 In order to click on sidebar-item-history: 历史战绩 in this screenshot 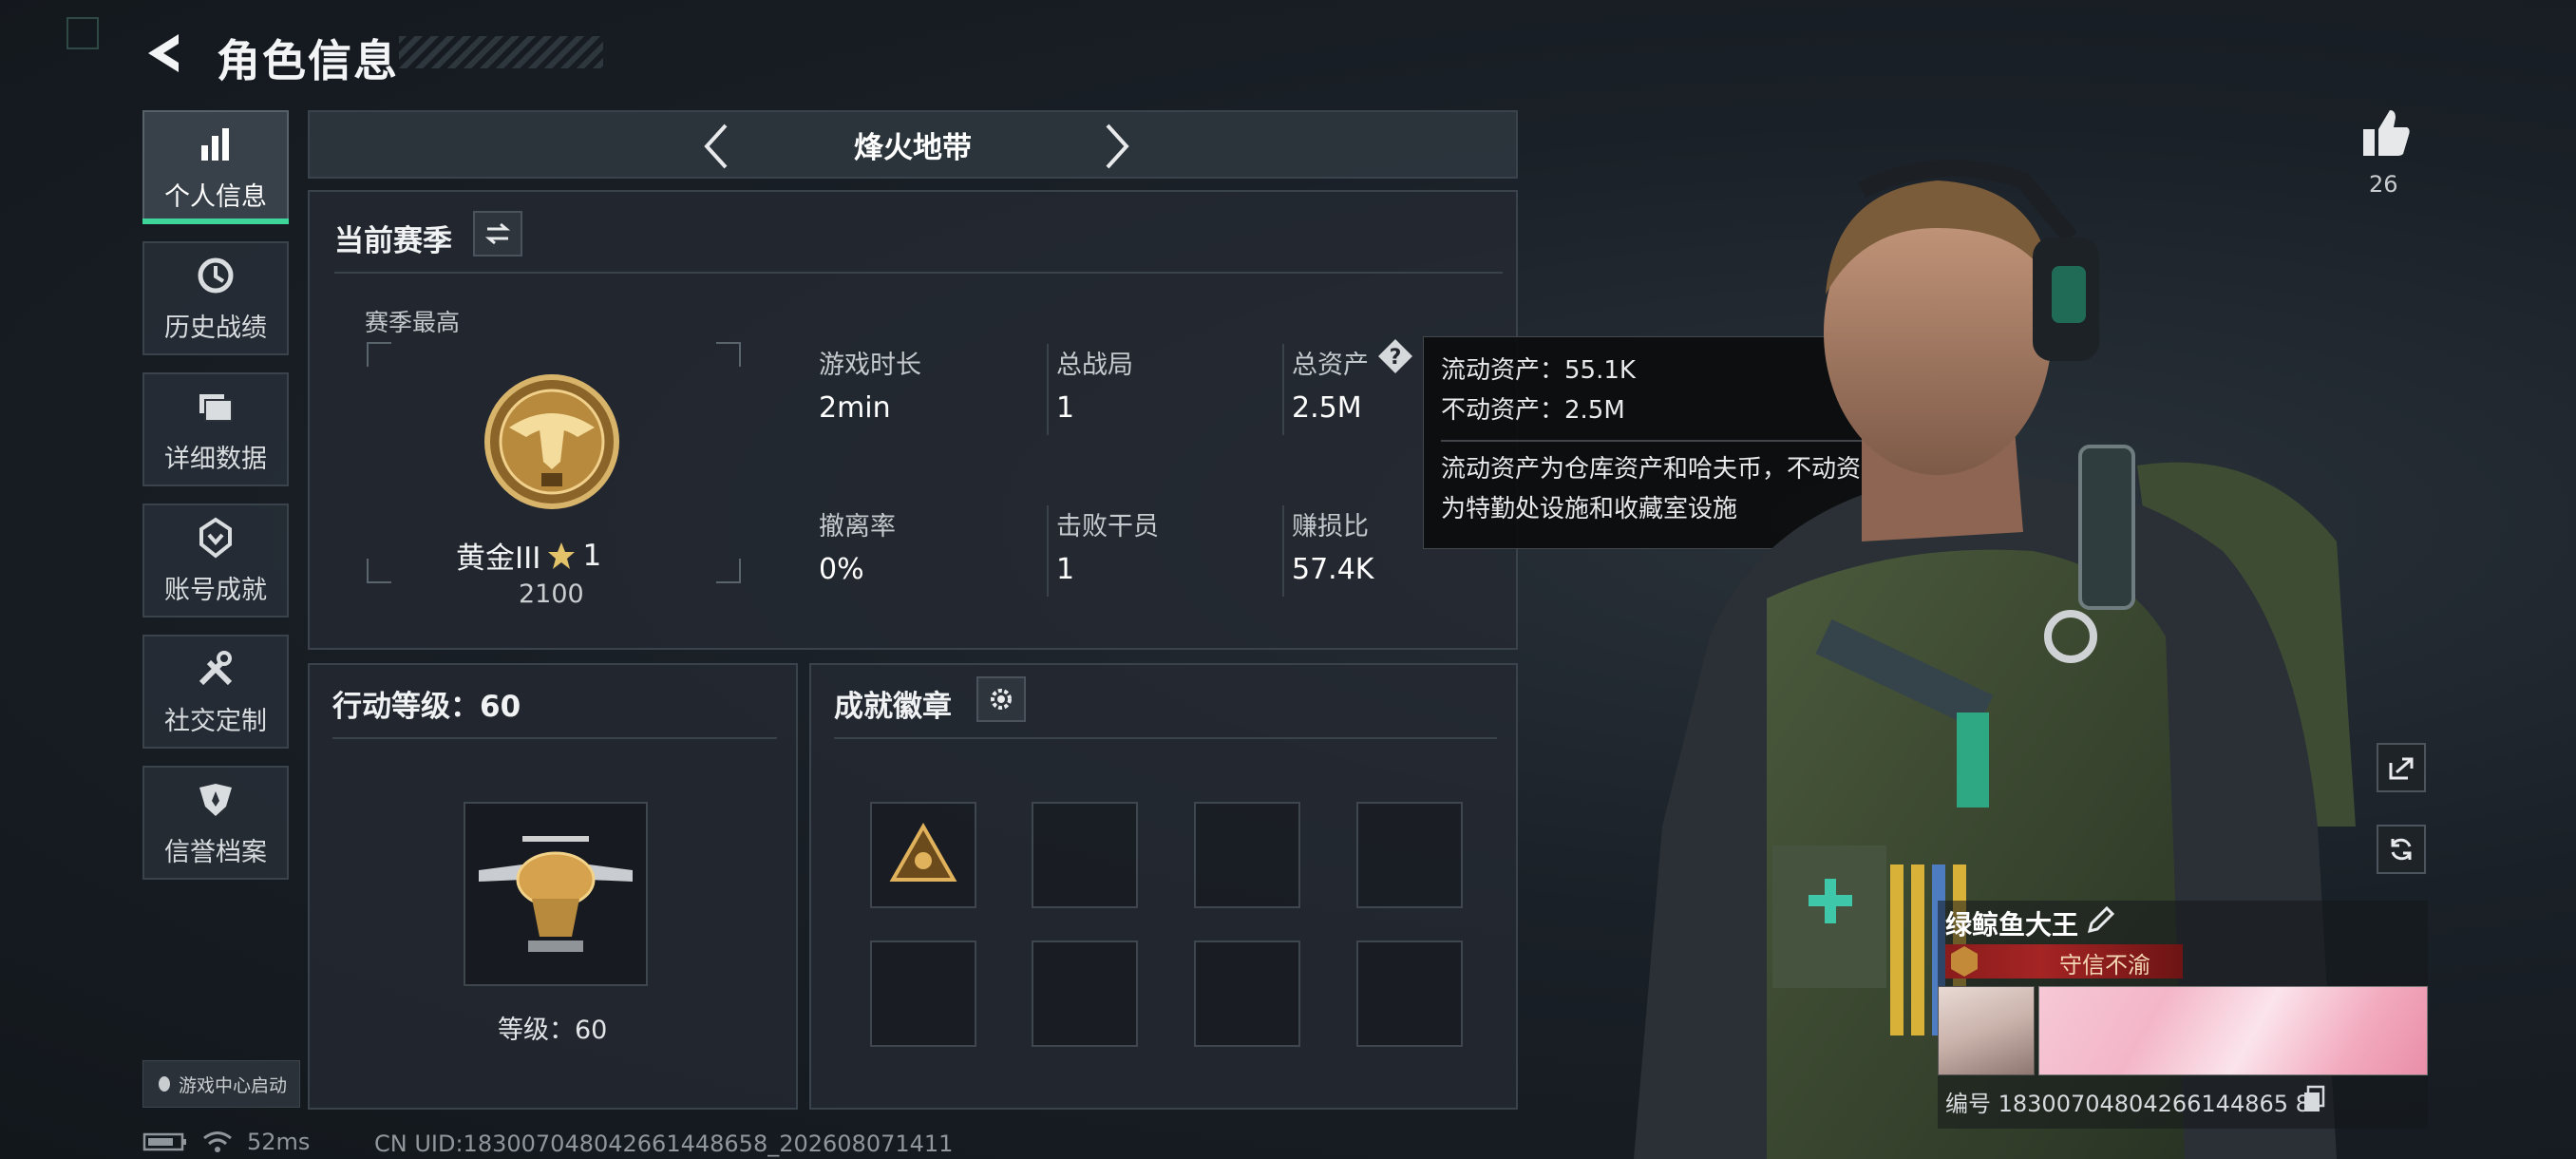, I will do `click(215, 298)`.